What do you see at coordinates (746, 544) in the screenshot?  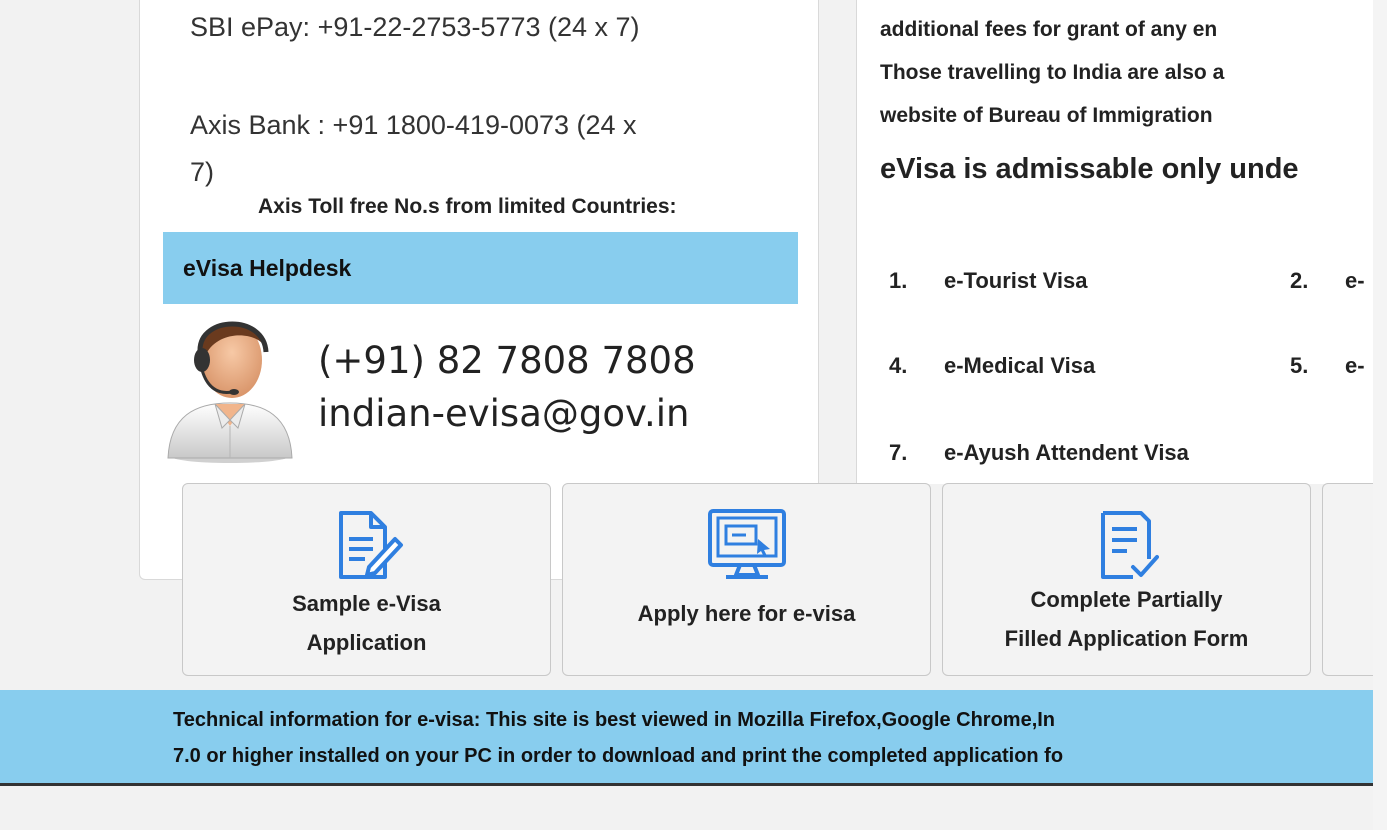 I see `computer-form-icon` at bounding box center [746, 544].